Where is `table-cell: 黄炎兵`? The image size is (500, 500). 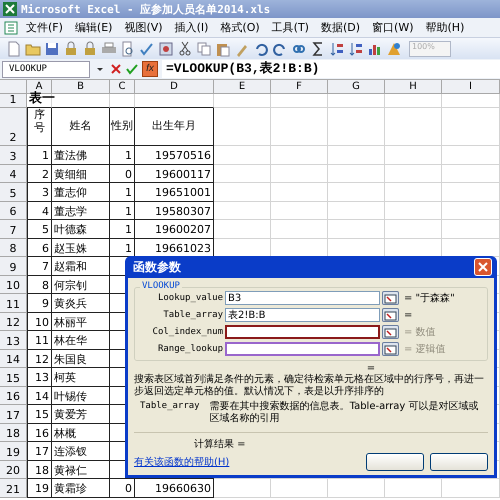 table-cell: 黄炎兵 is located at coordinates (81, 303).